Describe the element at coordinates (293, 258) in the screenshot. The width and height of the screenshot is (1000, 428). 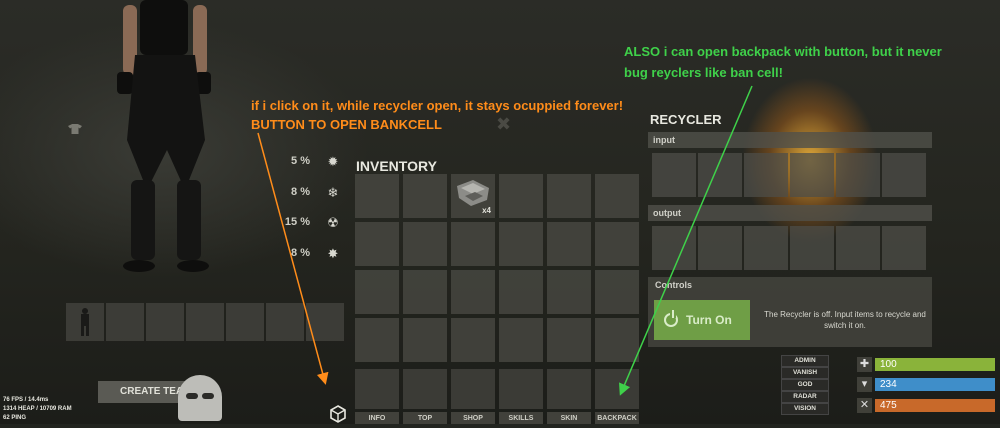
I see `orange-arrow` at that location.